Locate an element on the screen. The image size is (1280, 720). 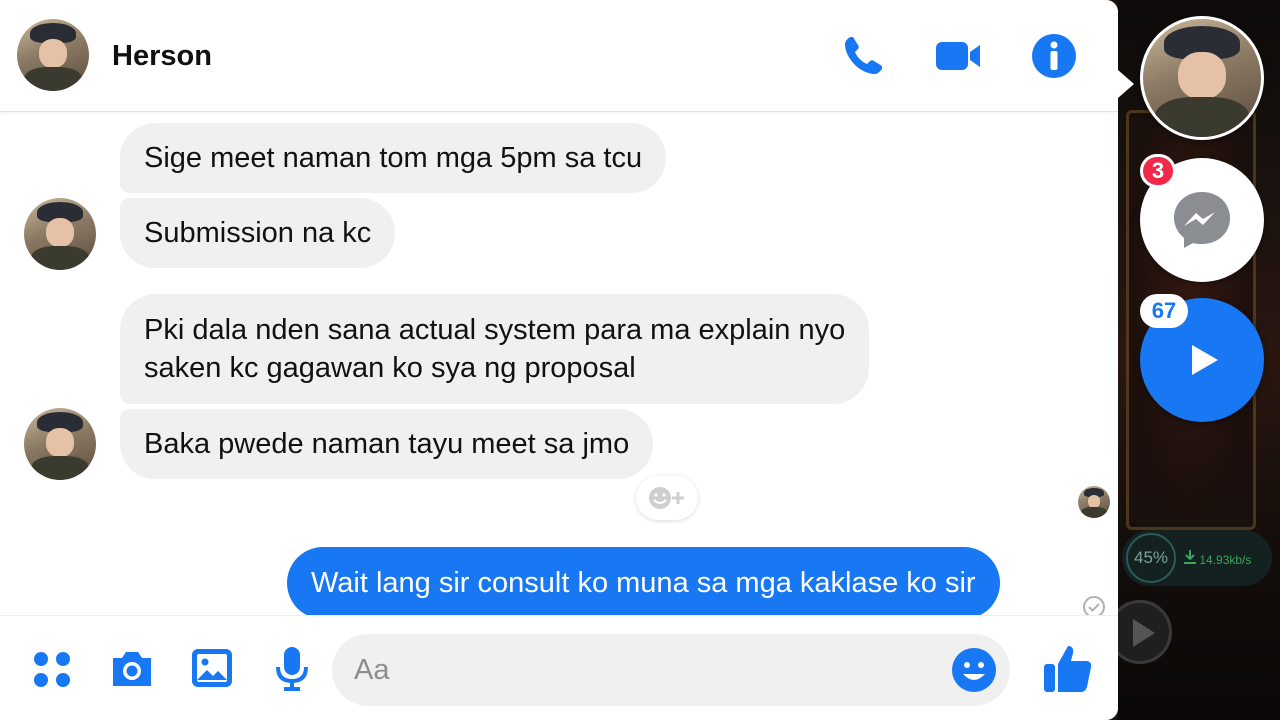
chat-head-user is located at coordinates (1202, 78).